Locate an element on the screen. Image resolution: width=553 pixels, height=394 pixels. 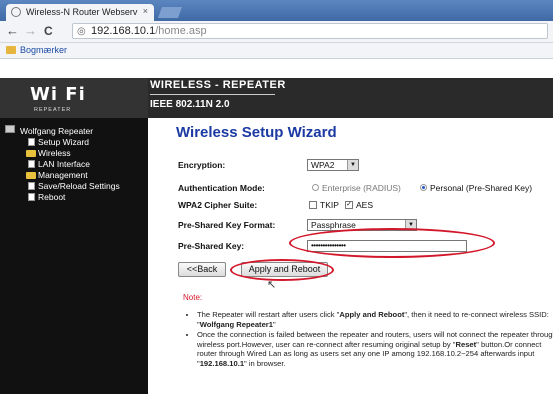
bookmarks-folder-label: Bogmærker is located at coordinates (43, 50).